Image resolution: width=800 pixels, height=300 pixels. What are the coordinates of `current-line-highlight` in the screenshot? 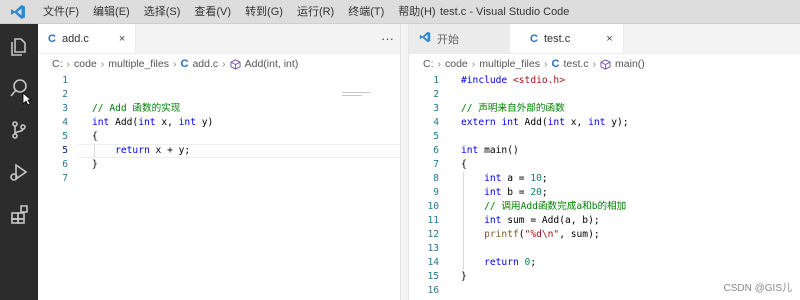 It's located at (239, 151).